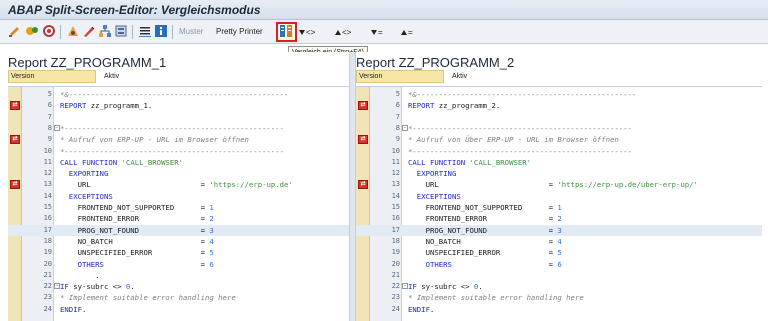  I want to click on code-line: ⇄ 6 REPORT zz_programm_2., so click(559, 105).